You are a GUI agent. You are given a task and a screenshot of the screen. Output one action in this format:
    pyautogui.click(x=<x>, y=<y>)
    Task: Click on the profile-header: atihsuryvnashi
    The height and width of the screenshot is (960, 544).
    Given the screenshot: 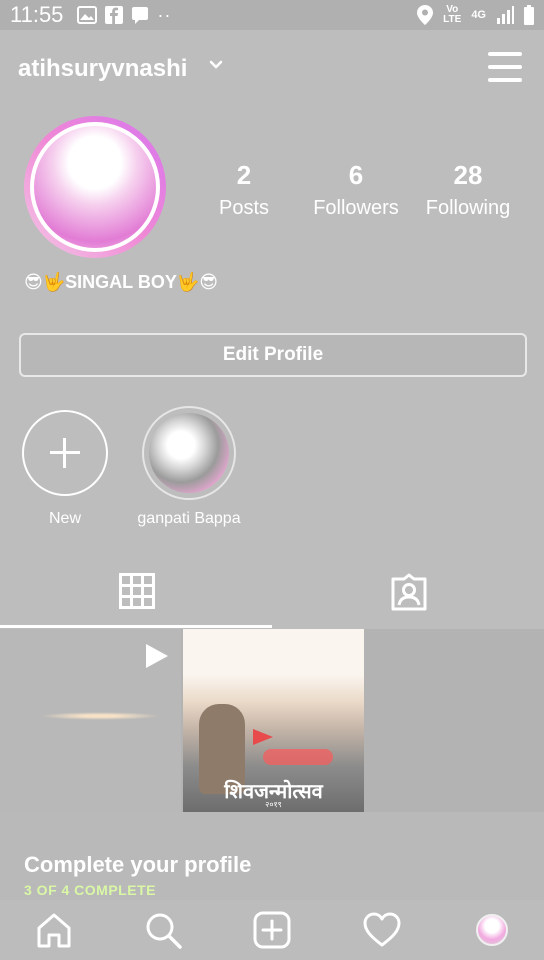 What is the action you would take?
    pyautogui.click(x=272, y=69)
    